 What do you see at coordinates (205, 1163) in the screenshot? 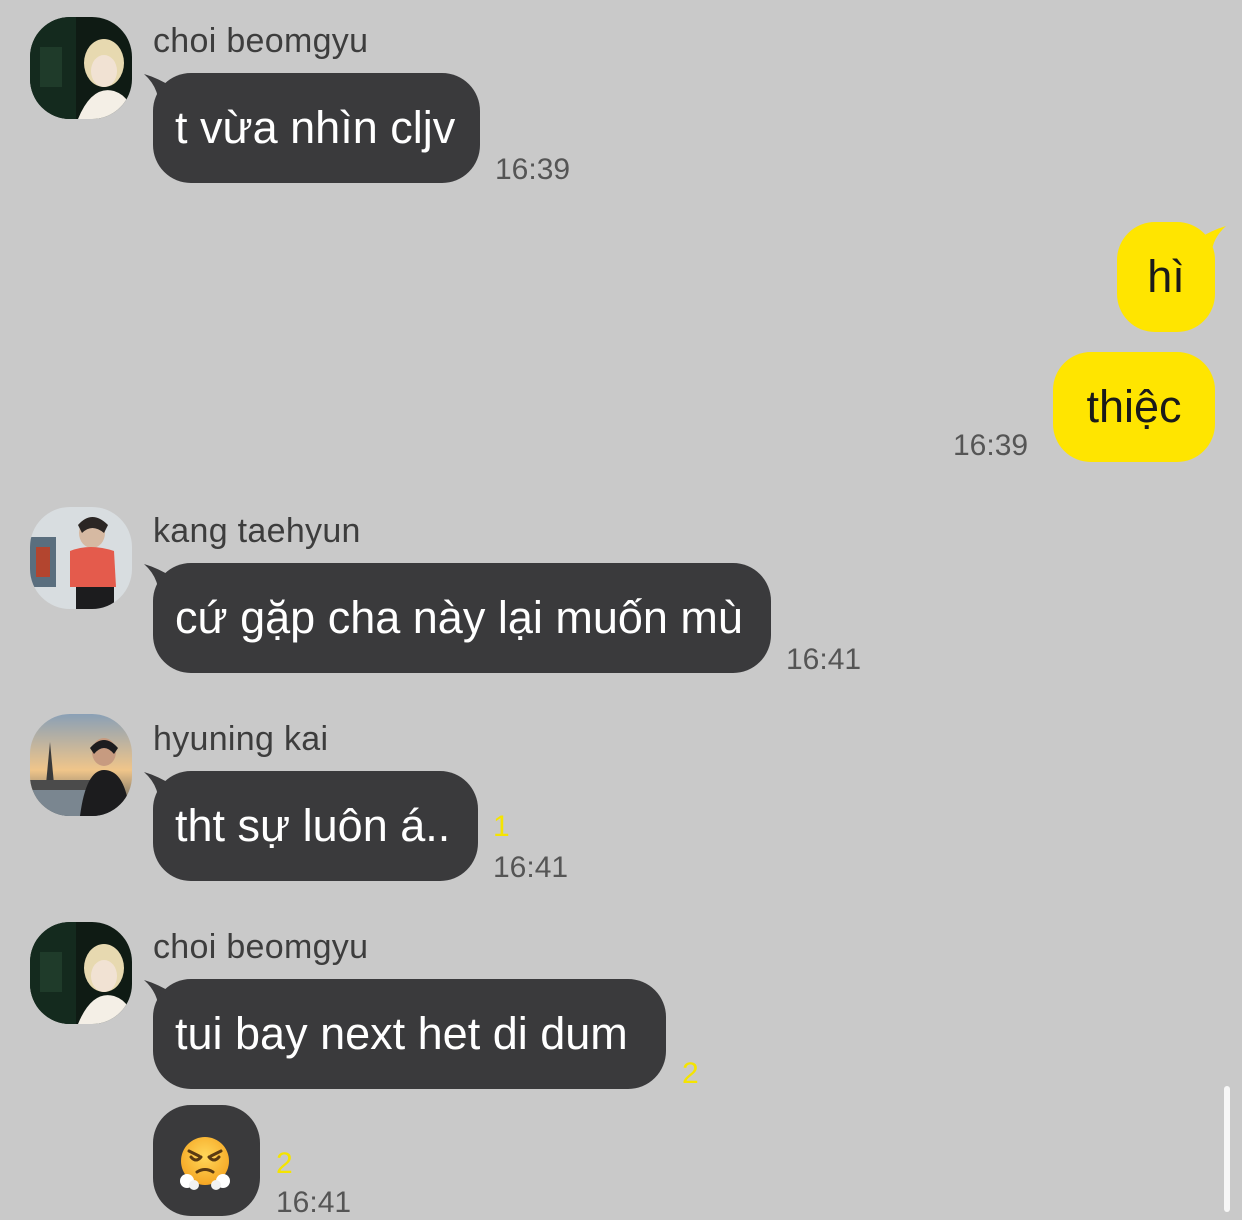
I see `face-with-steam-from-nose-icon` at bounding box center [205, 1163].